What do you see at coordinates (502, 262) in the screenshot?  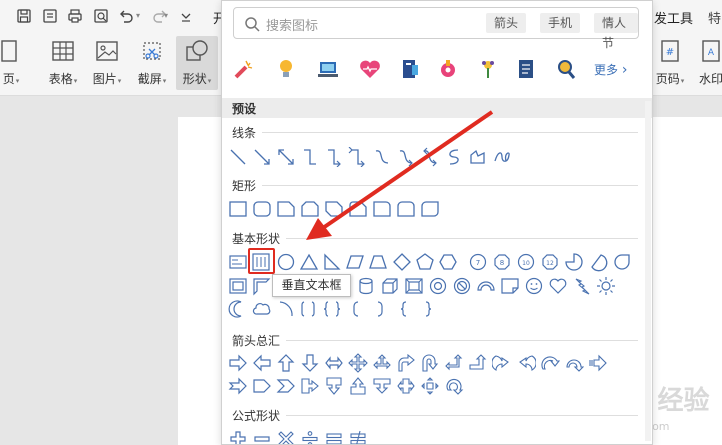 I see `octagon-shape-icon: 8` at bounding box center [502, 262].